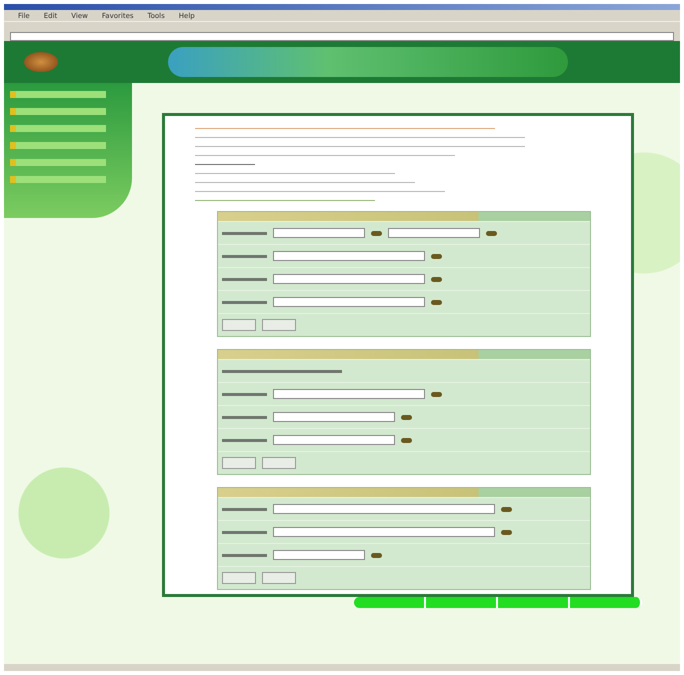 This screenshot has width=684, height=675. What do you see at coordinates (41, 62) in the screenshot?
I see `logo-icon` at bounding box center [41, 62].